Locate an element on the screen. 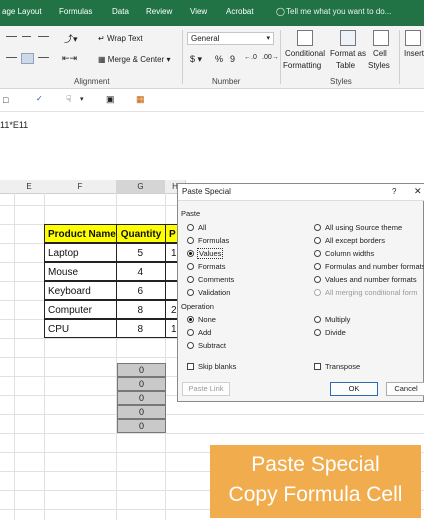 The image size is (424, 520). op-divide-radio is located at coordinates (317, 332).